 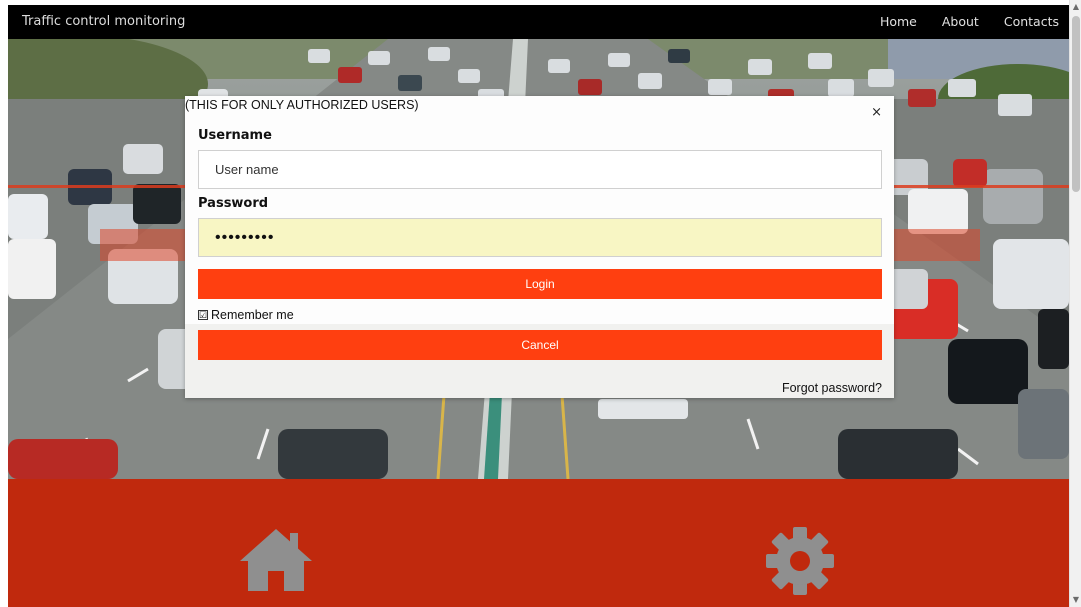 What do you see at coordinates (302, 105) in the screenshot?
I see `modal-title: (THIS FOR ONLY AUTHORIZED USERS)` at bounding box center [302, 105].